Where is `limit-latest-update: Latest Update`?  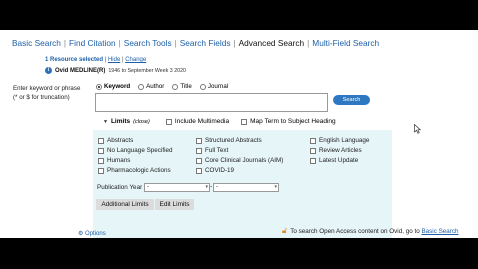
limit-latest-update: Latest Update is located at coordinates (334, 160).